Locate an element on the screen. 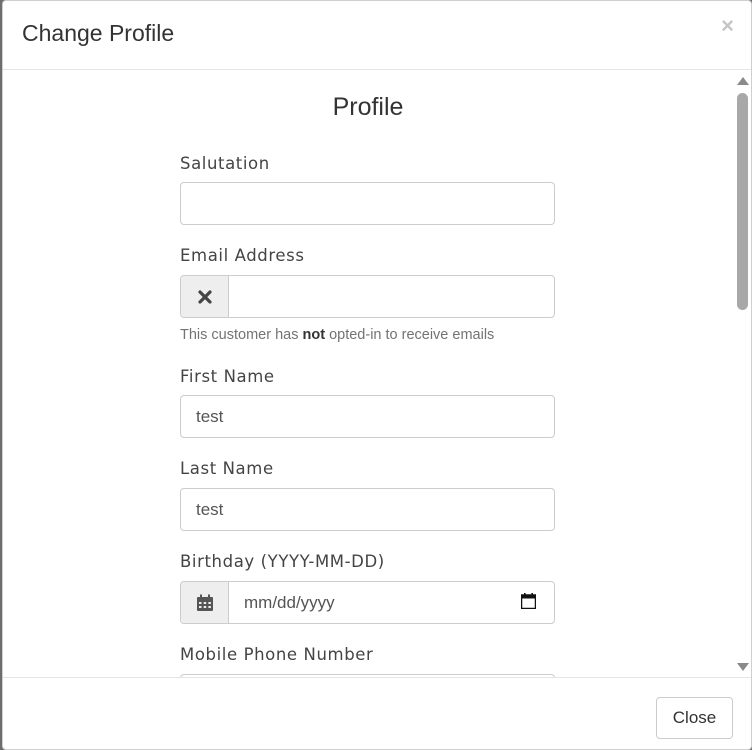  first-name-input: test is located at coordinates (367, 416).